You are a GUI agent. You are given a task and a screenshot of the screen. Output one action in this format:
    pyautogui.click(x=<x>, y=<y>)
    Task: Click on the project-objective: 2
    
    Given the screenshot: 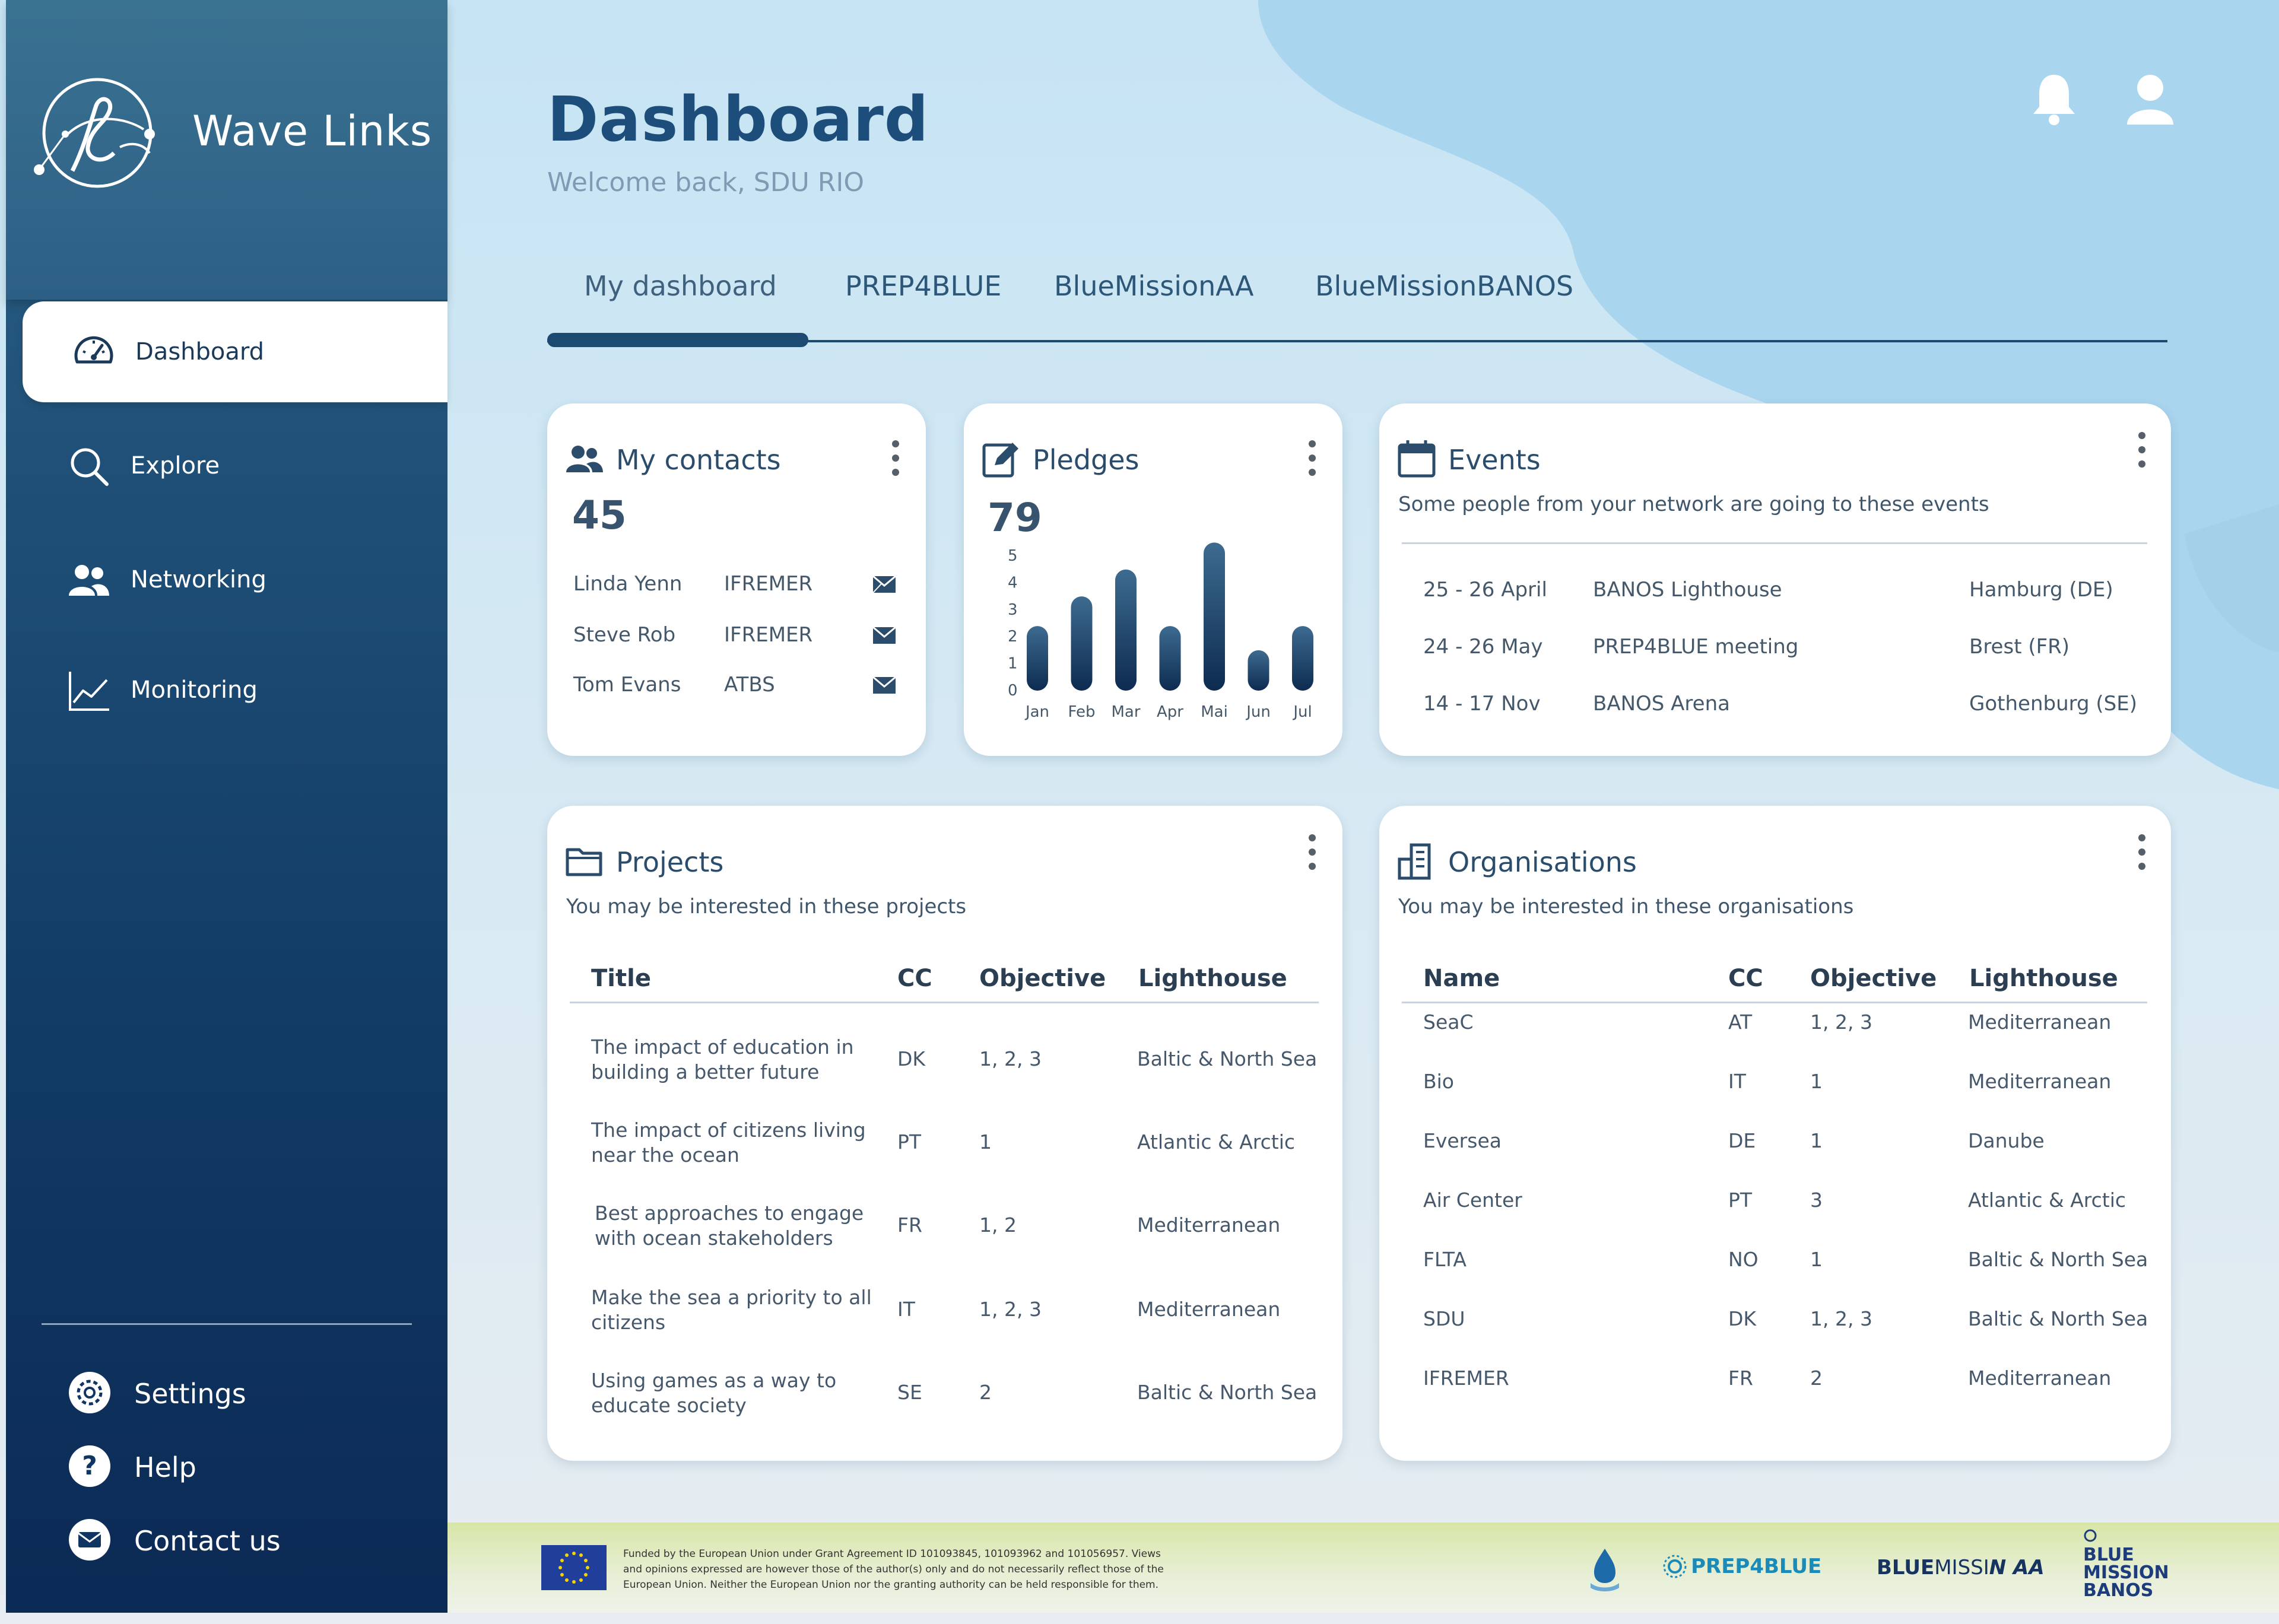 What is the action you would take?
    pyautogui.click(x=985, y=1392)
    